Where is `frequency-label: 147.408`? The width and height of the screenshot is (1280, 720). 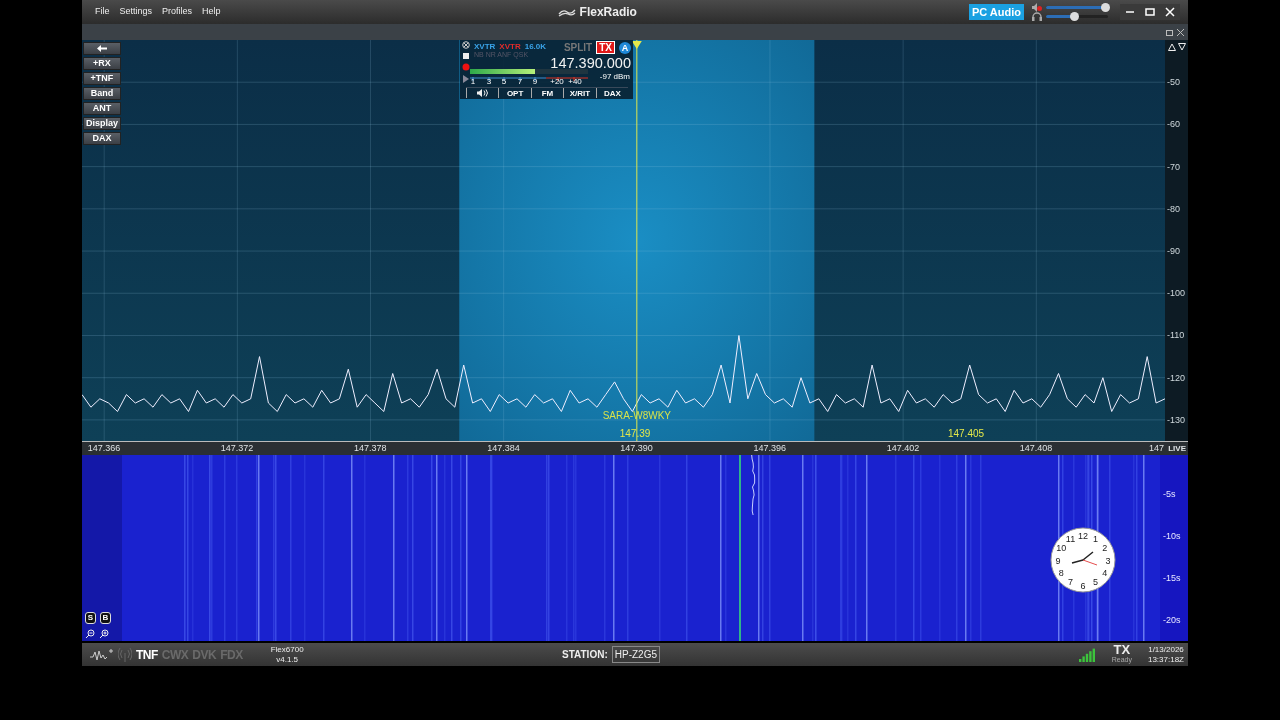
frequency-label: 147.408 is located at coordinates (1036, 448).